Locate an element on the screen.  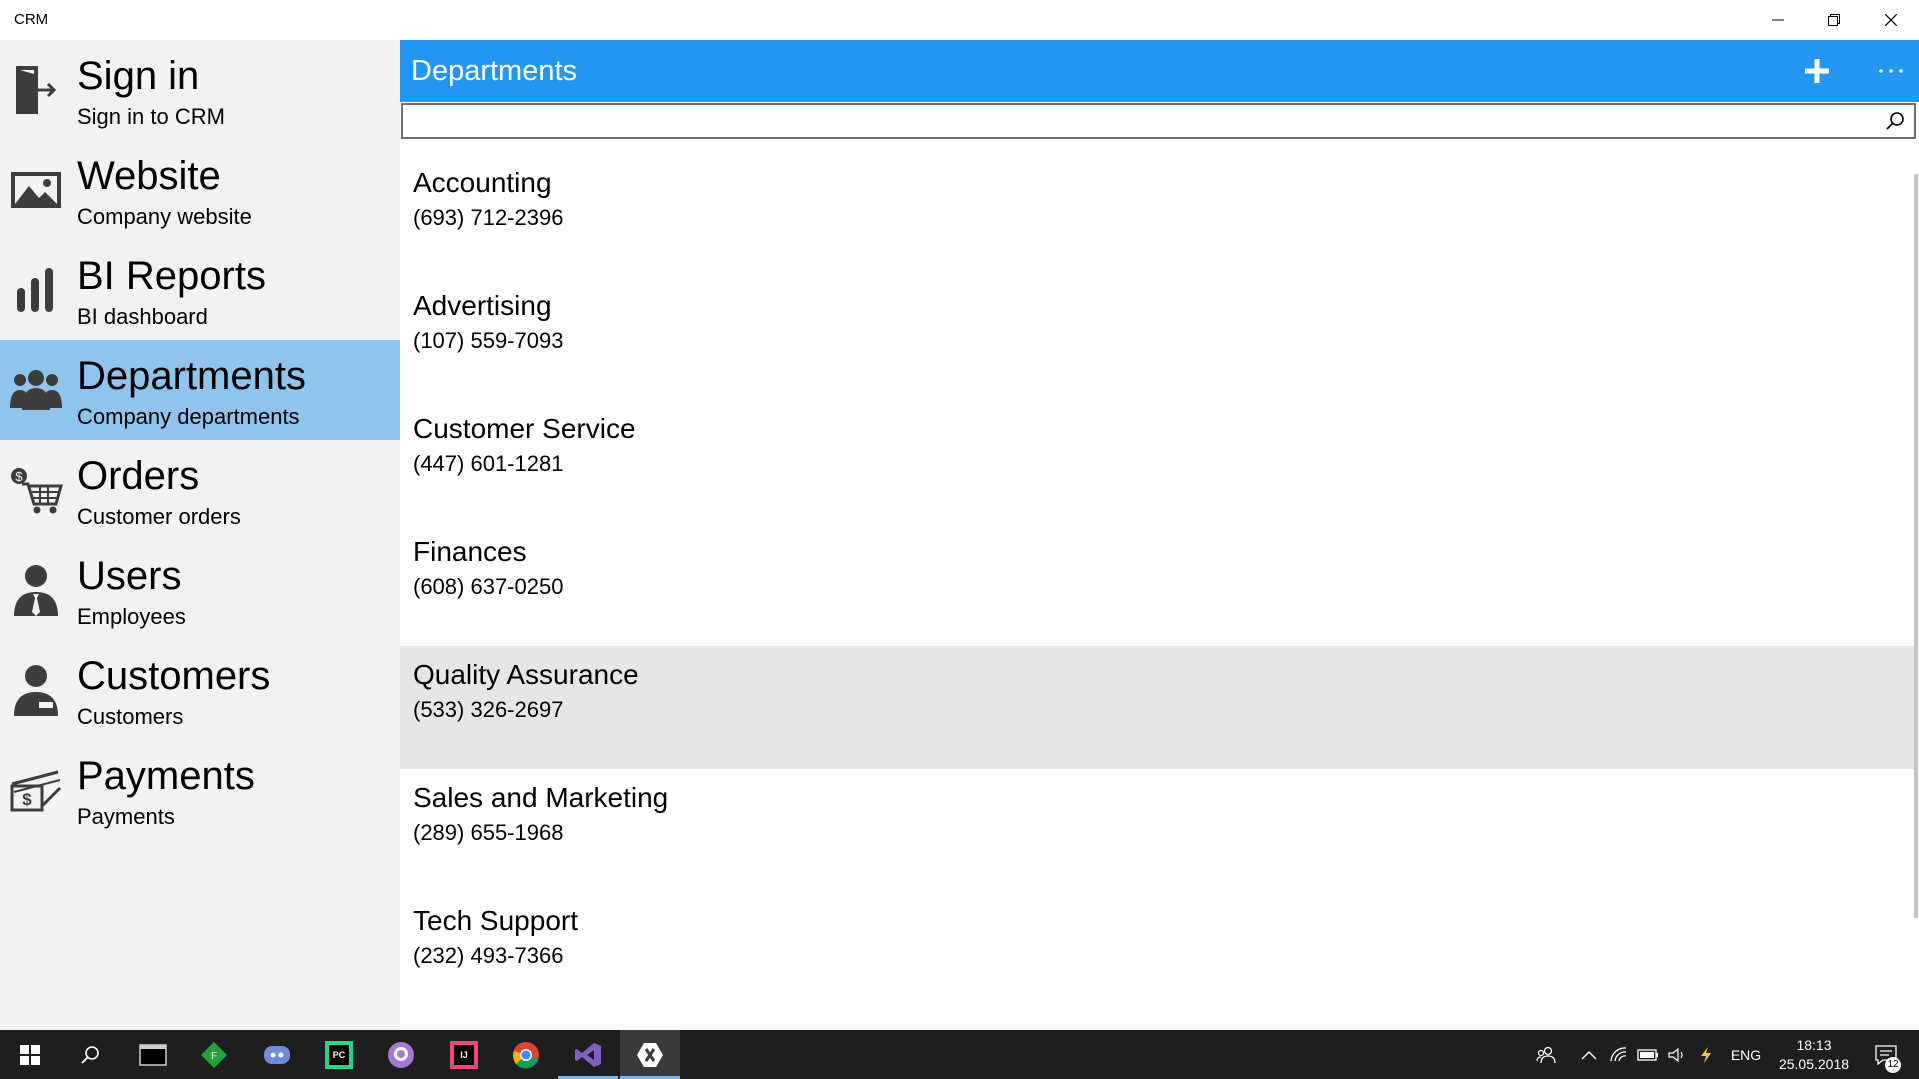
sidebar-item-website: Website Company website is located at coordinates (200, 190).